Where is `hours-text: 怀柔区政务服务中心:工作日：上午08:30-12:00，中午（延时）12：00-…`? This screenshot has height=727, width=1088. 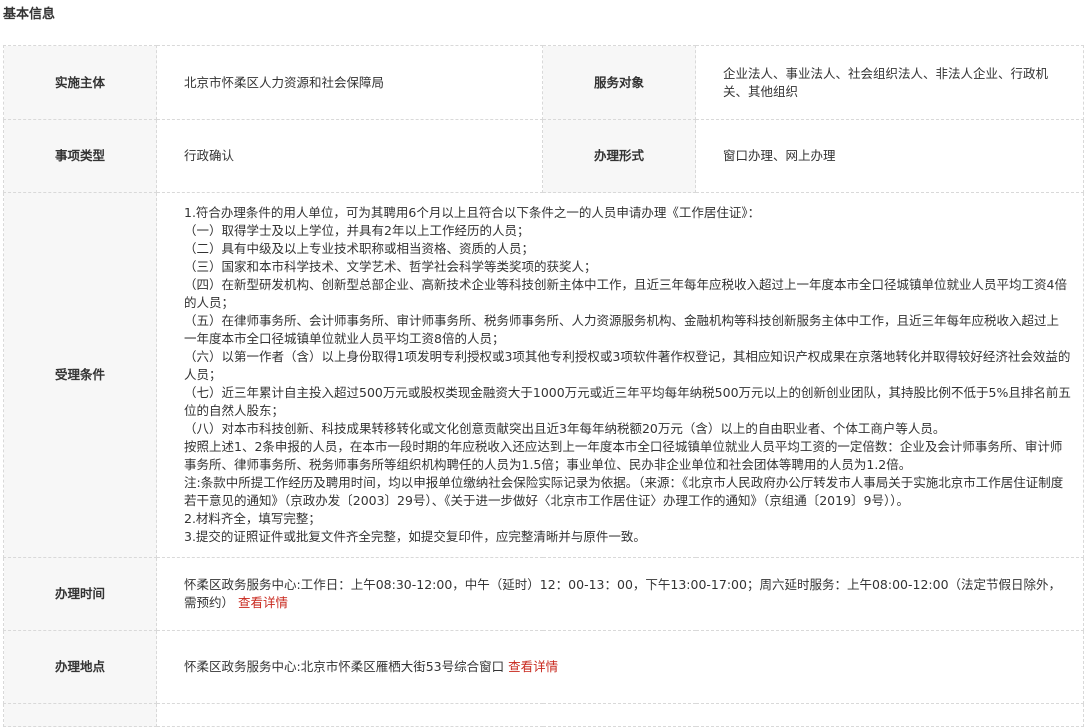
hours-text: 怀柔区政务服务中心:工作日：上午08:30-12:00，中午（延时）12：00-… is located at coordinates (623, 593).